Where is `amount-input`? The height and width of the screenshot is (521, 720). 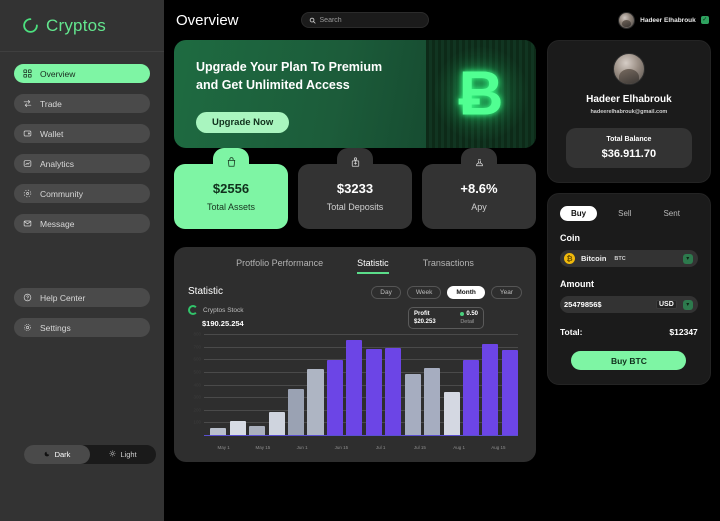 amount-input is located at coordinates (604, 304).